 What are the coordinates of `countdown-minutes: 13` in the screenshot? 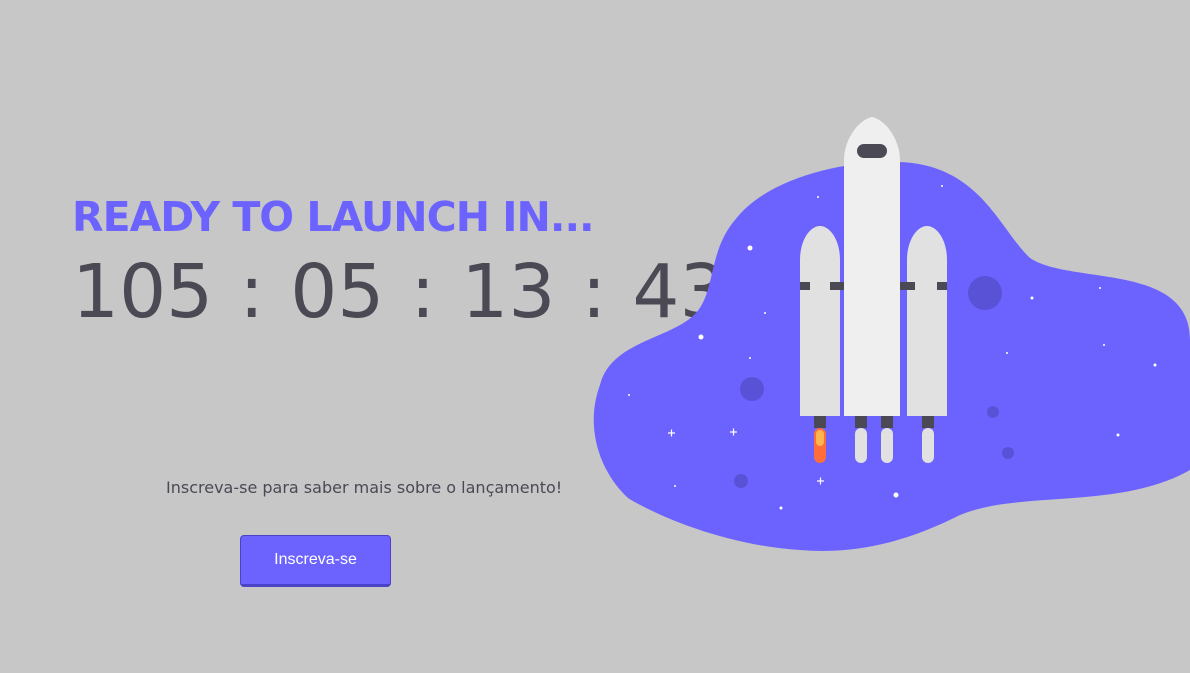 It's located at (508, 292).